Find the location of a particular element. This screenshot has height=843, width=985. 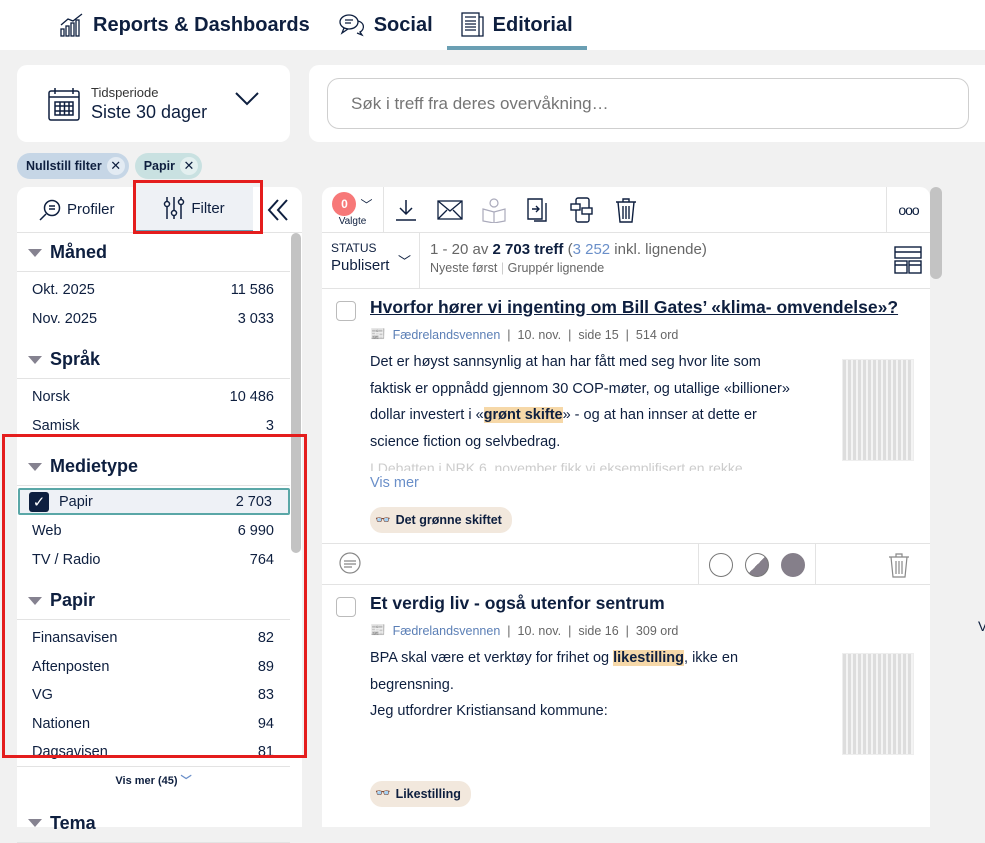

chevron-down-icon: ﹀ is located at coordinates (404, 261).